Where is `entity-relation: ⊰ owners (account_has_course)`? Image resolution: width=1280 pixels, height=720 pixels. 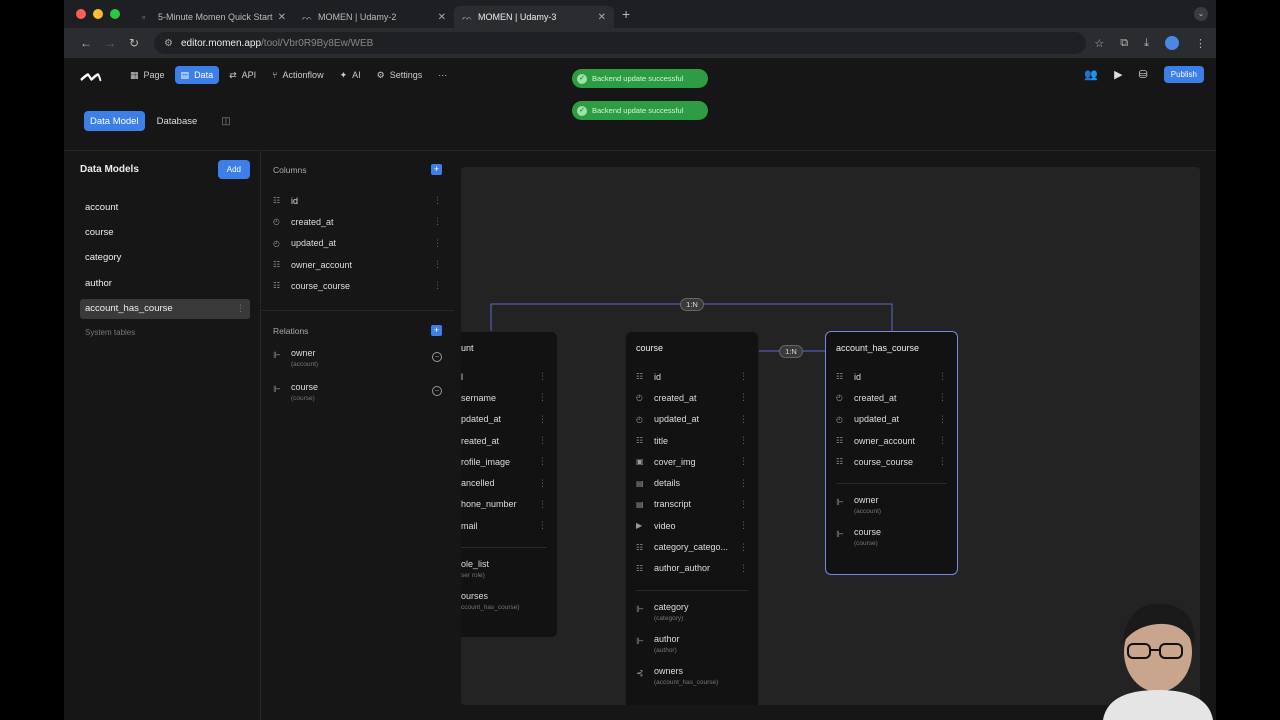
entity-relation: ⊰ owners (account_has_course) is located at coordinates (692, 677).